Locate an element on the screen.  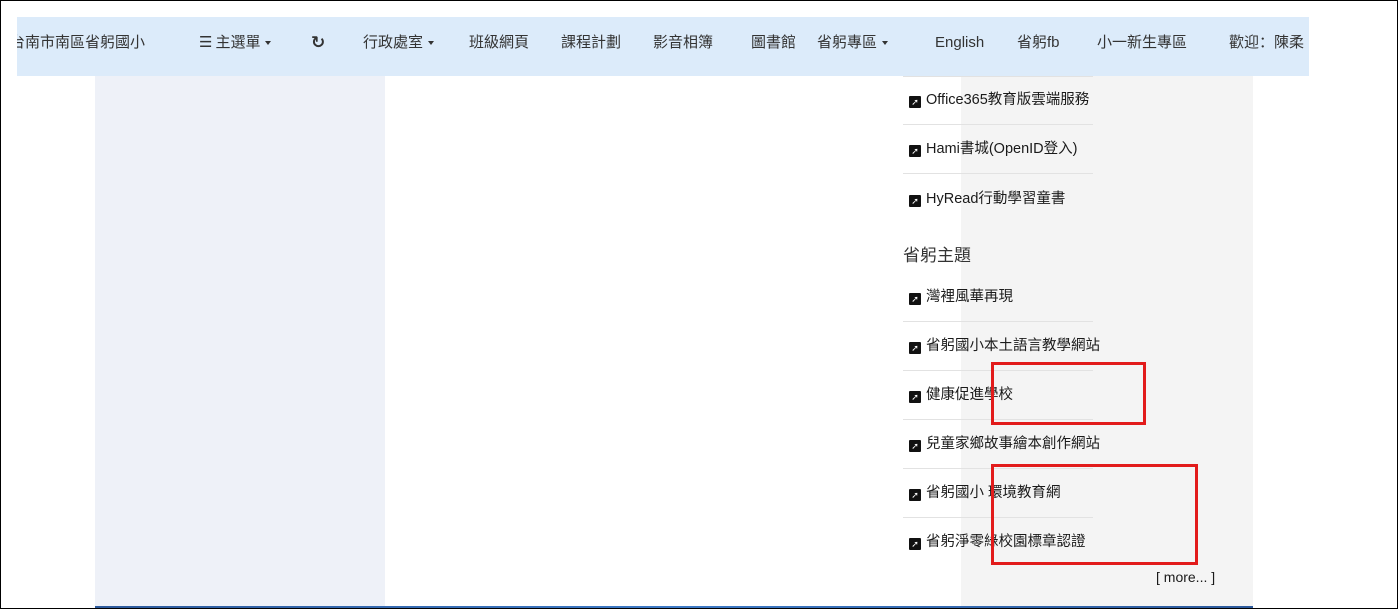
link-wanli: ➚ 灣裡風華再現 is located at coordinates (961, 297).